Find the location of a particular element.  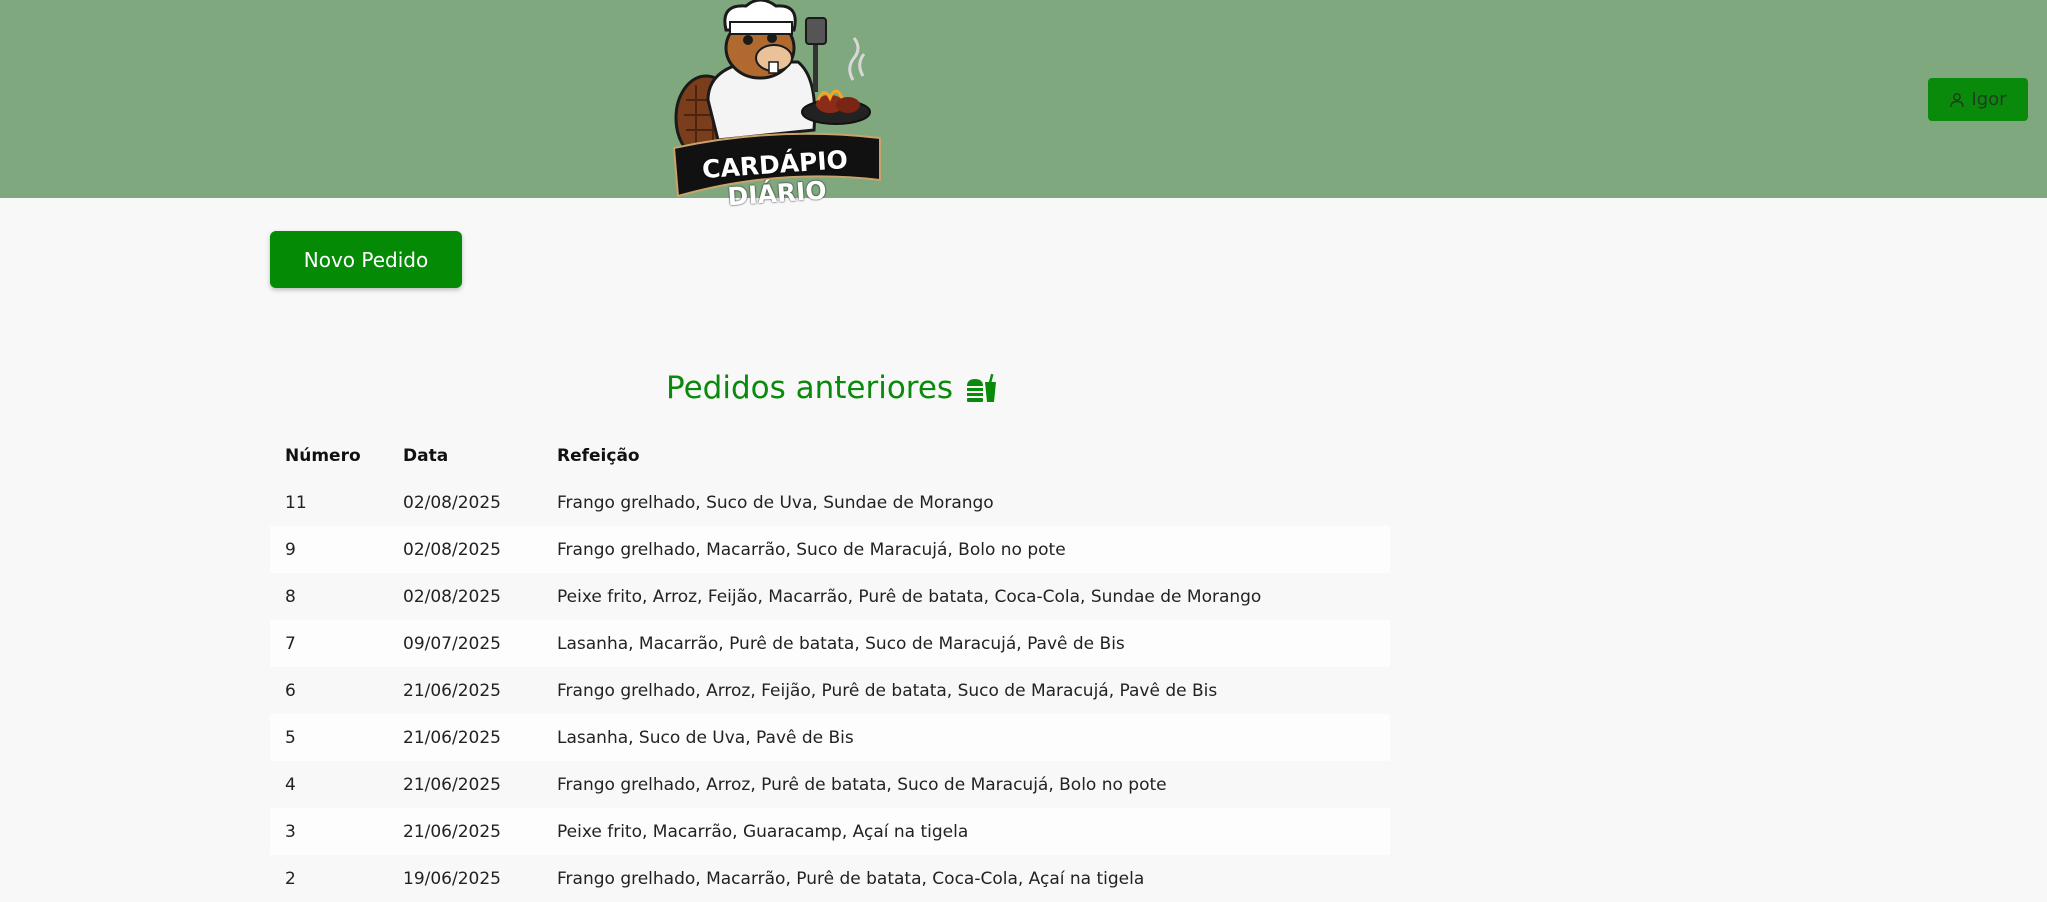

user-menu-button: Igor is located at coordinates (1978, 99).